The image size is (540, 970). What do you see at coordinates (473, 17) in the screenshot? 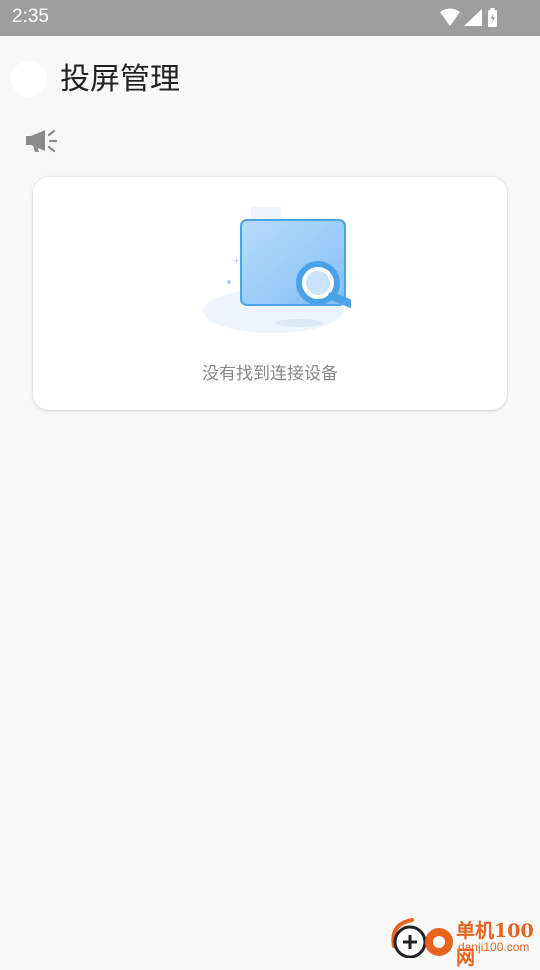
I see `signal-icon` at bounding box center [473, 17].